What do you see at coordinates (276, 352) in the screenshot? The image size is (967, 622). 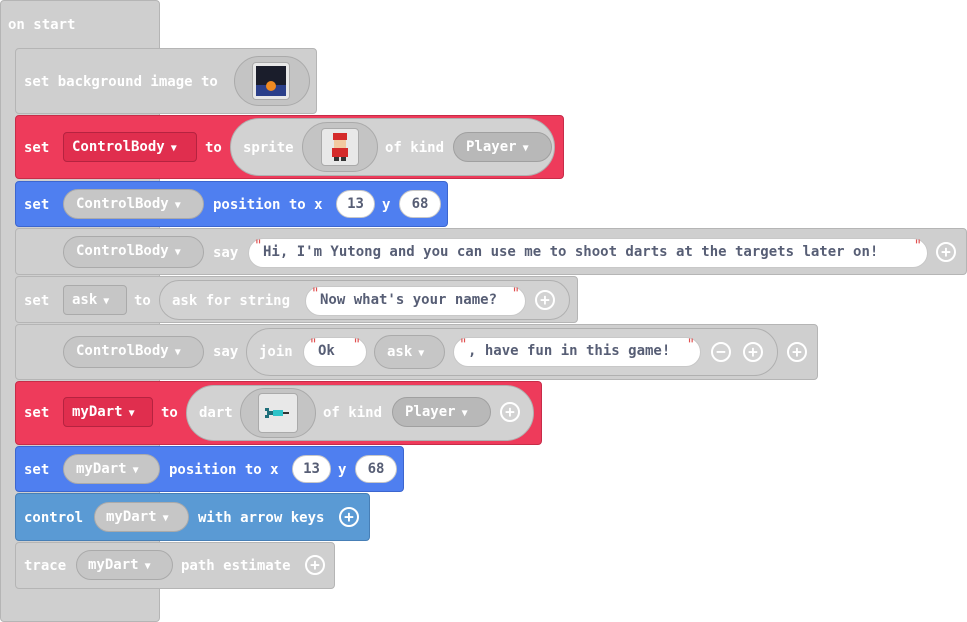 I see `join-keyword: join` at bounding box center [276, 352].